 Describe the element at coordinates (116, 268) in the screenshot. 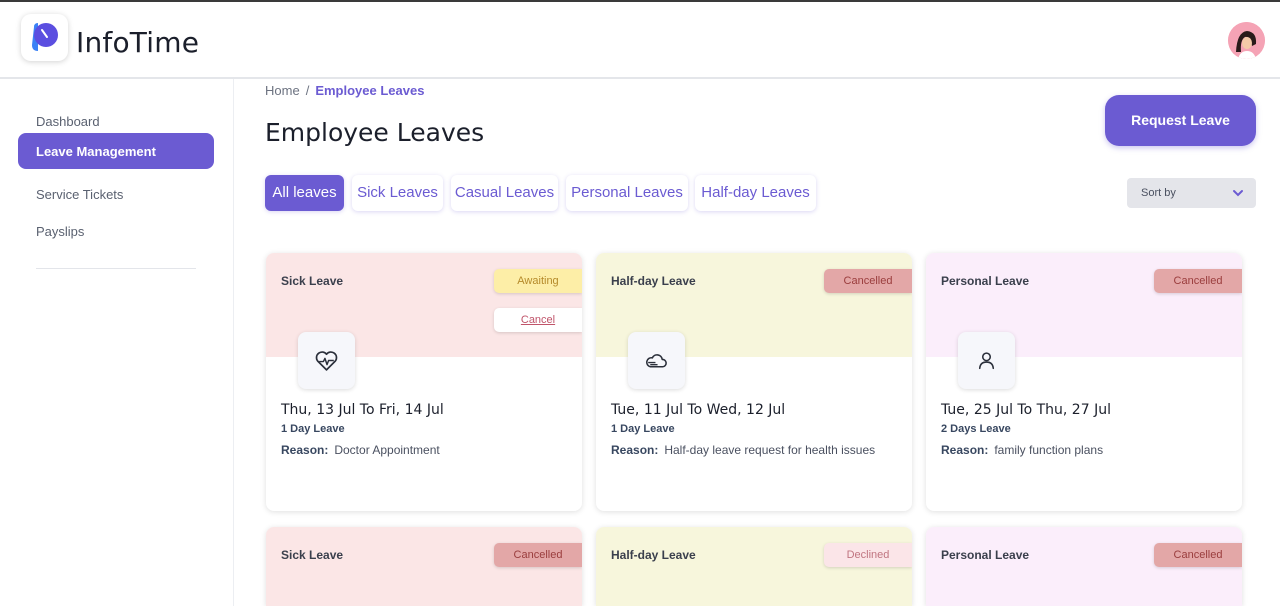

I see `sidebar-divider` at that location.